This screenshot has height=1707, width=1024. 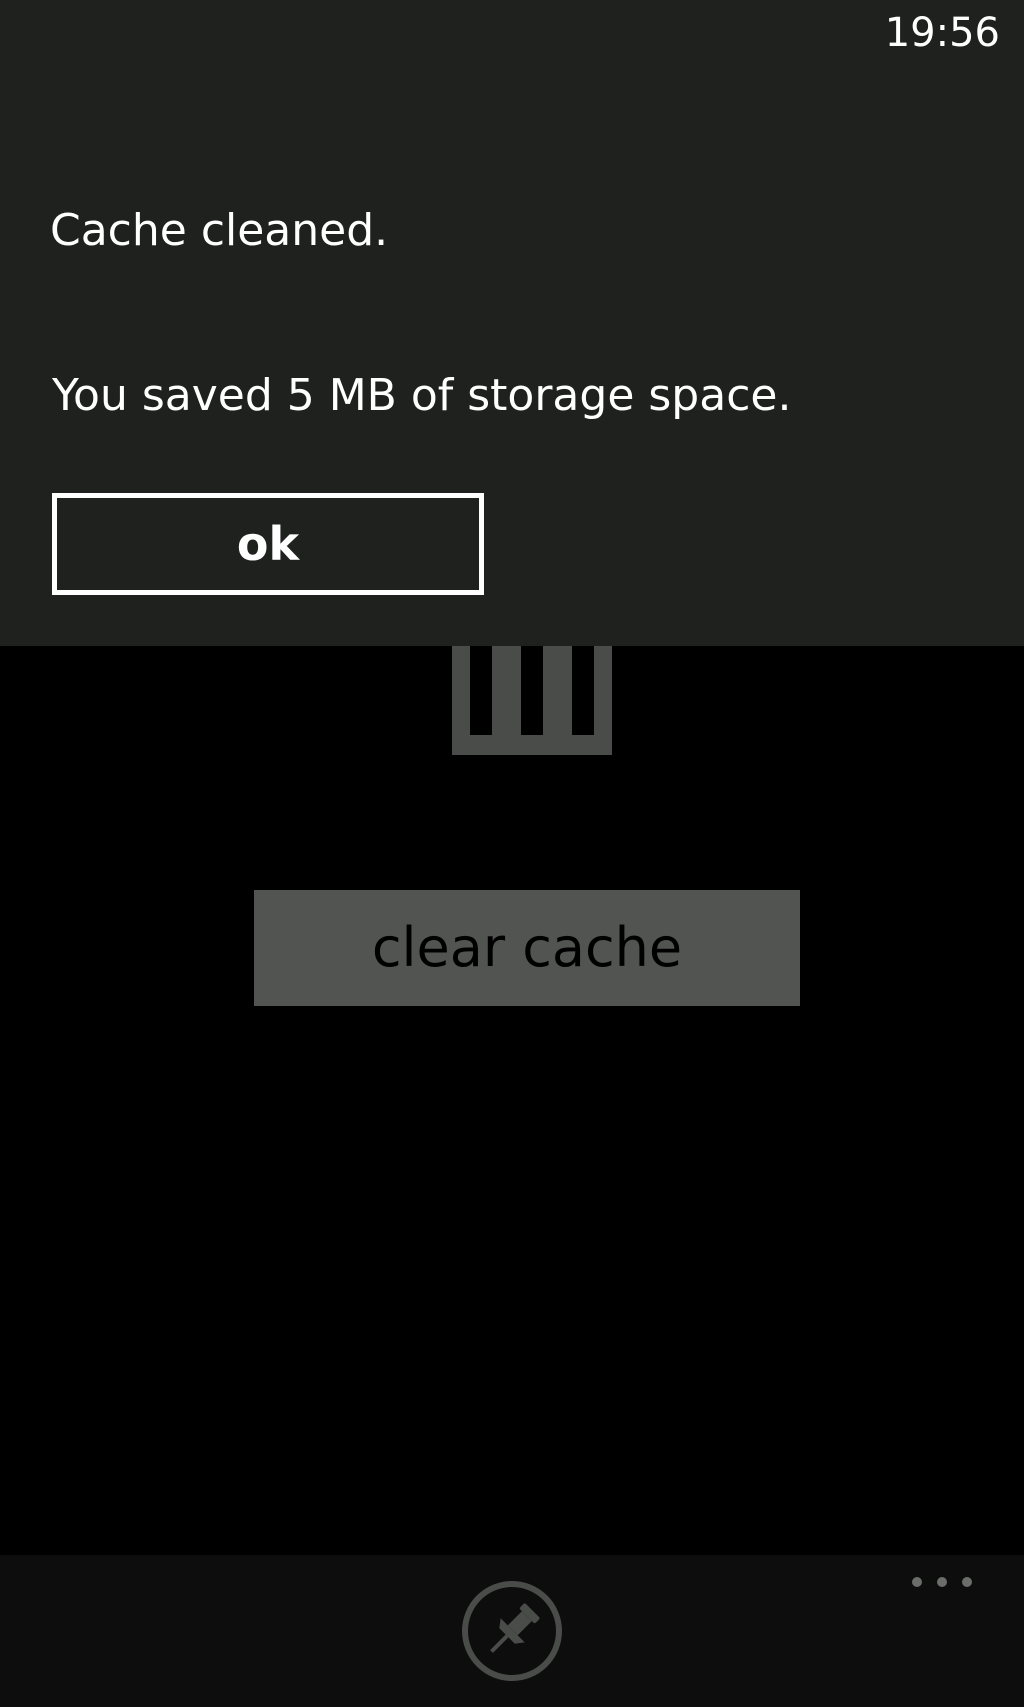 I want to click on status-bar-time: 19:56, so click(x=942, y=33).